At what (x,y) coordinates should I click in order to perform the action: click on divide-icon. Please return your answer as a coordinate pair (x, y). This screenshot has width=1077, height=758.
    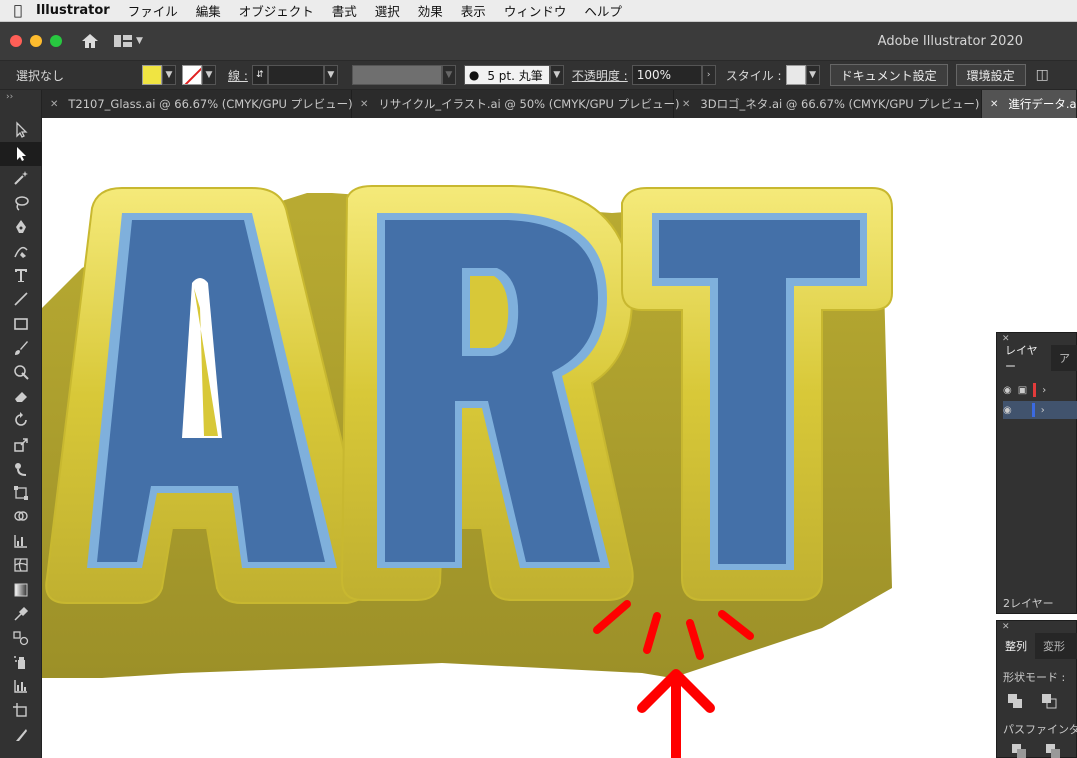
    Looking at the image, I should click on (1019, 750).